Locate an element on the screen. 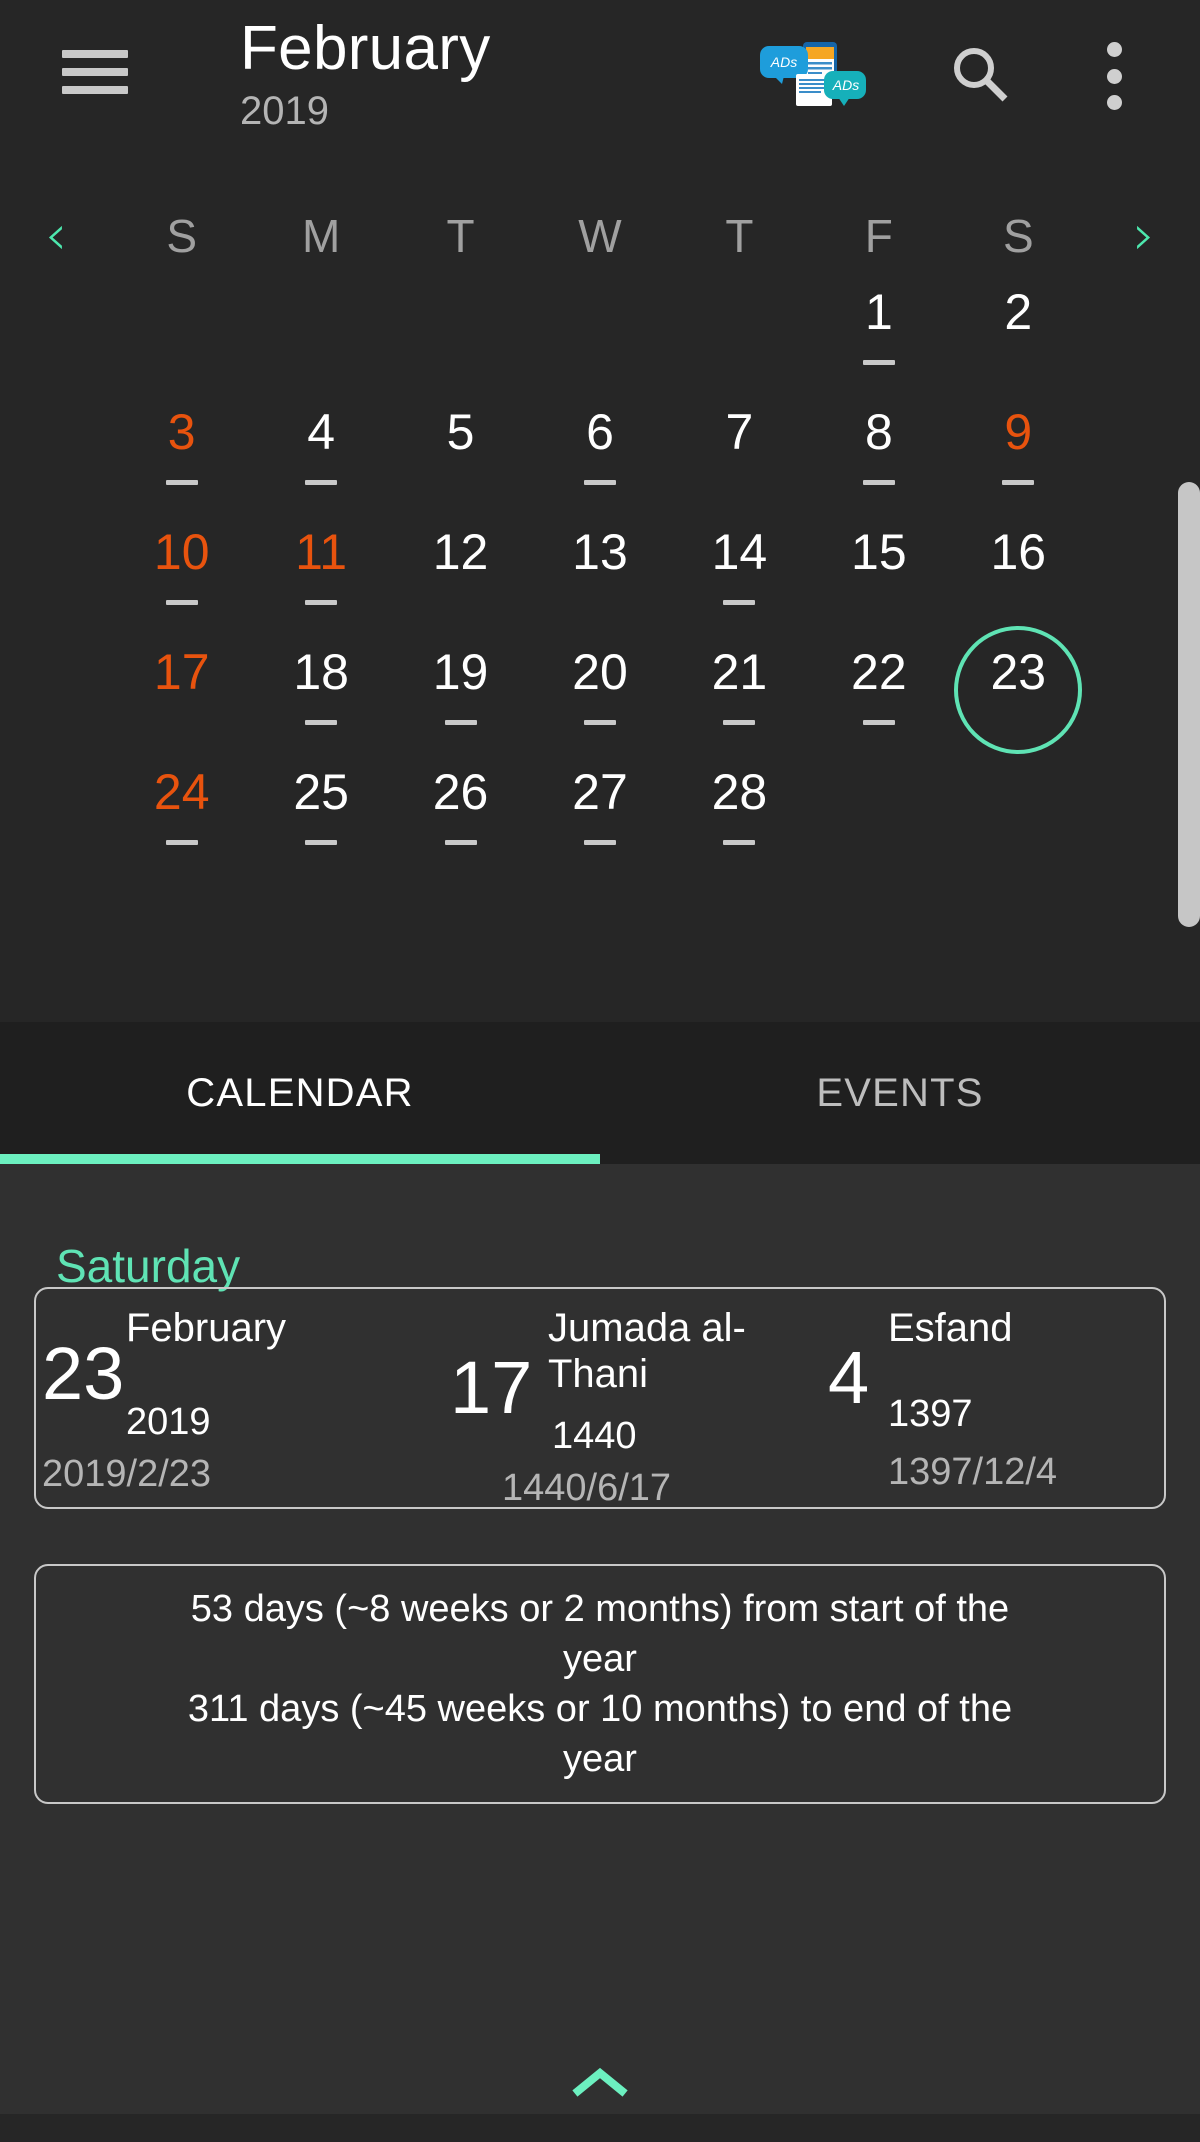 Image resolution: width=1200 pixels, height=2142 pixels. calendar-day-number: 18 is located at coordinates (321, 672).